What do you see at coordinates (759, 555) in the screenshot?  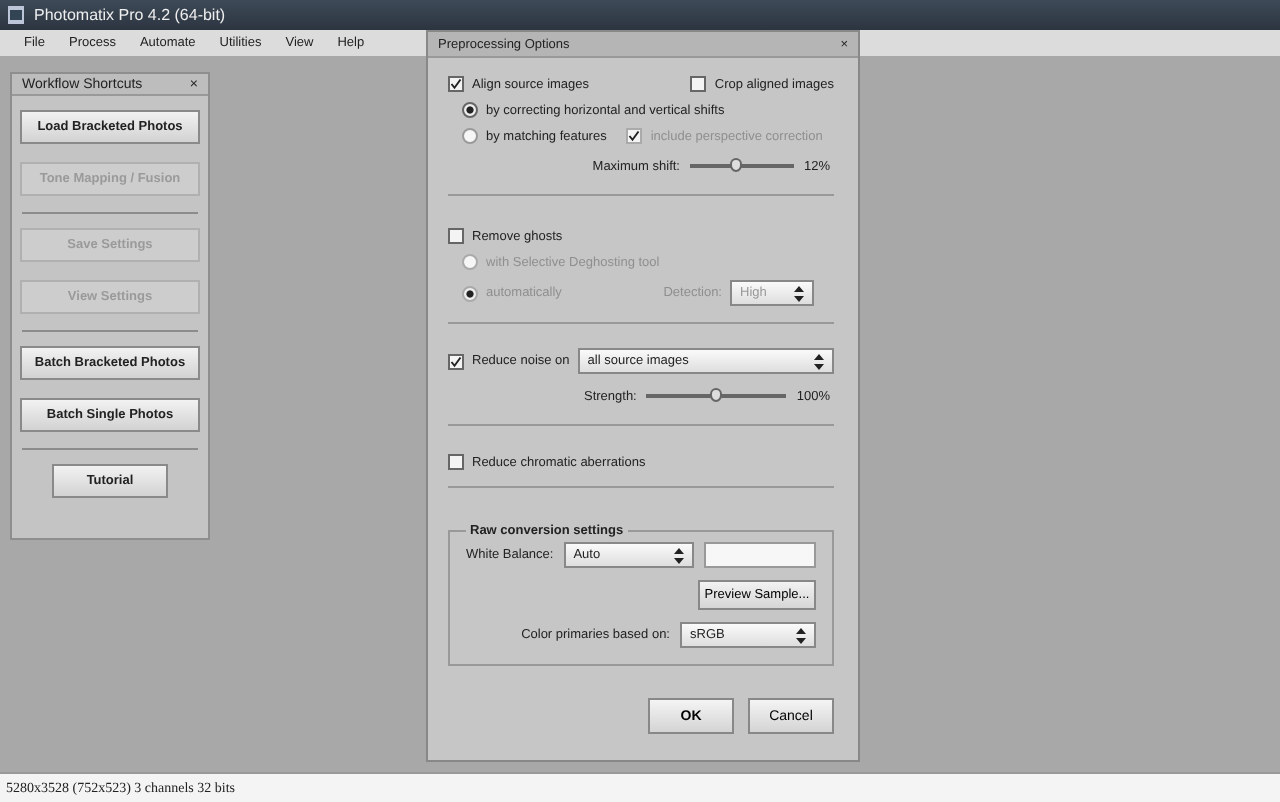 I see `input-field` at bounding box center [759, 555].